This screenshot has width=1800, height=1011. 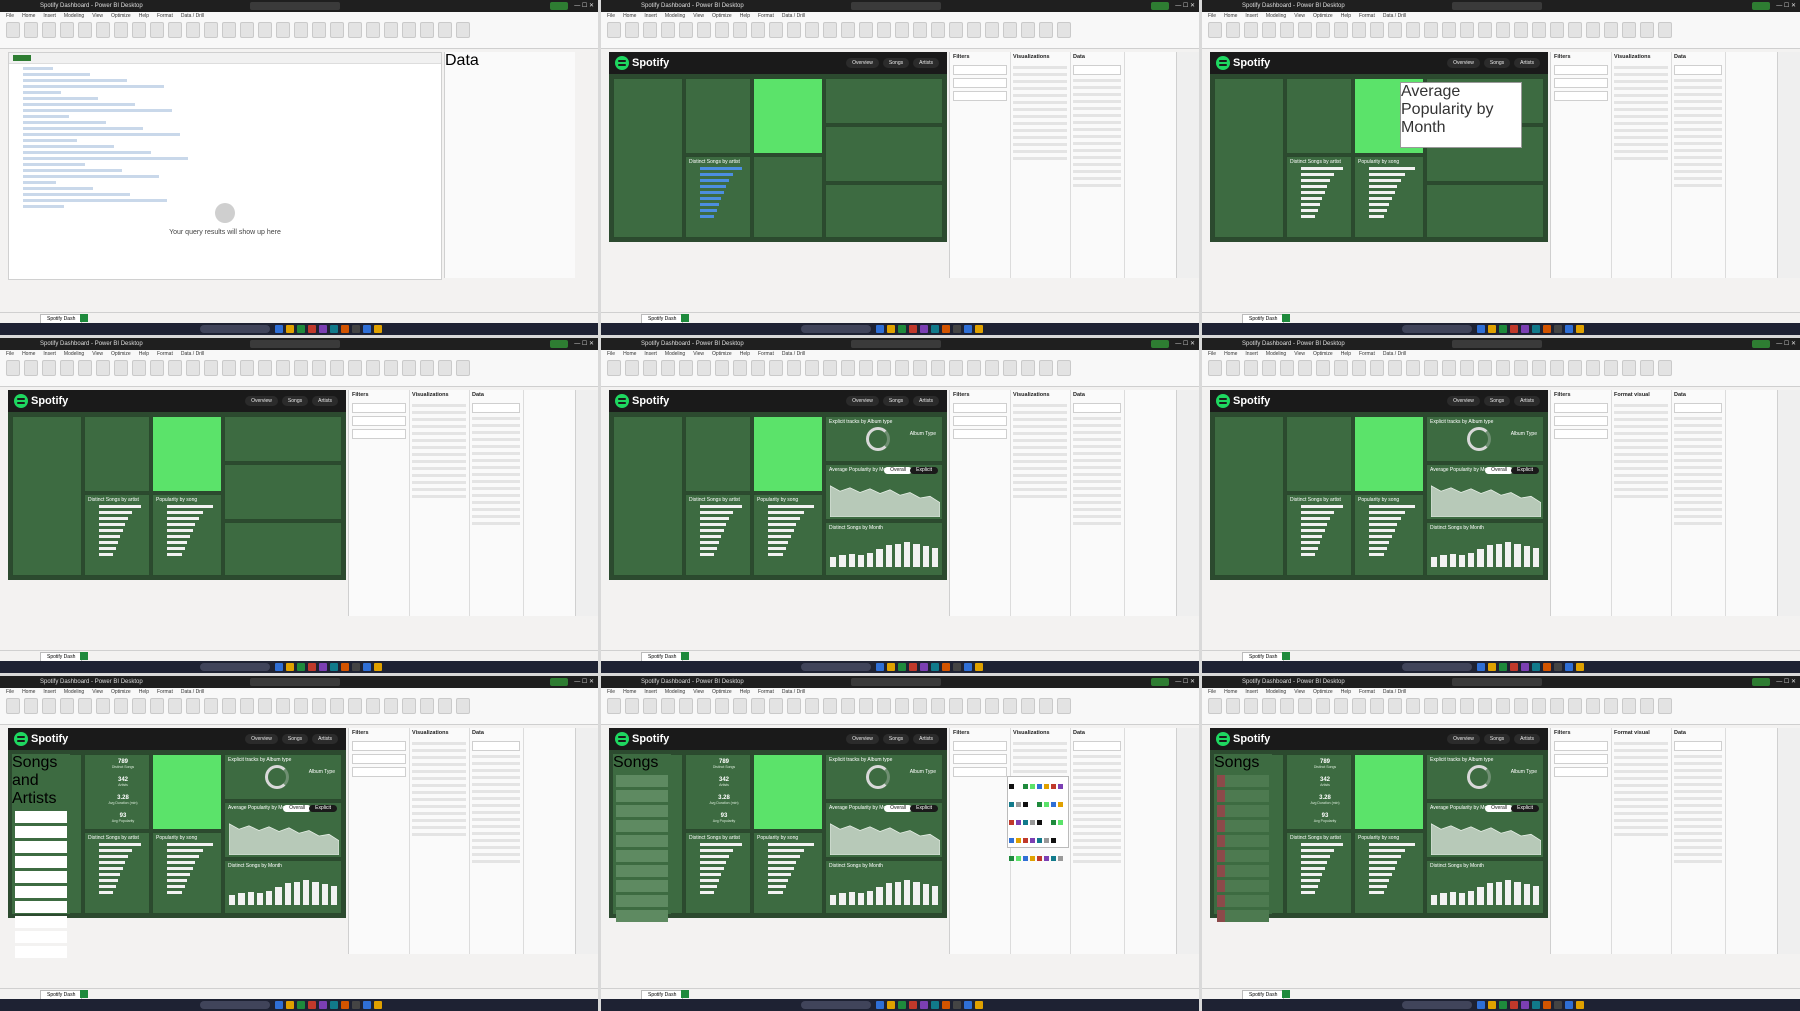 What do you see at coordinates (1243, 871) in the screenshot?
I see `list-item` at bounding box center [1243, 871].